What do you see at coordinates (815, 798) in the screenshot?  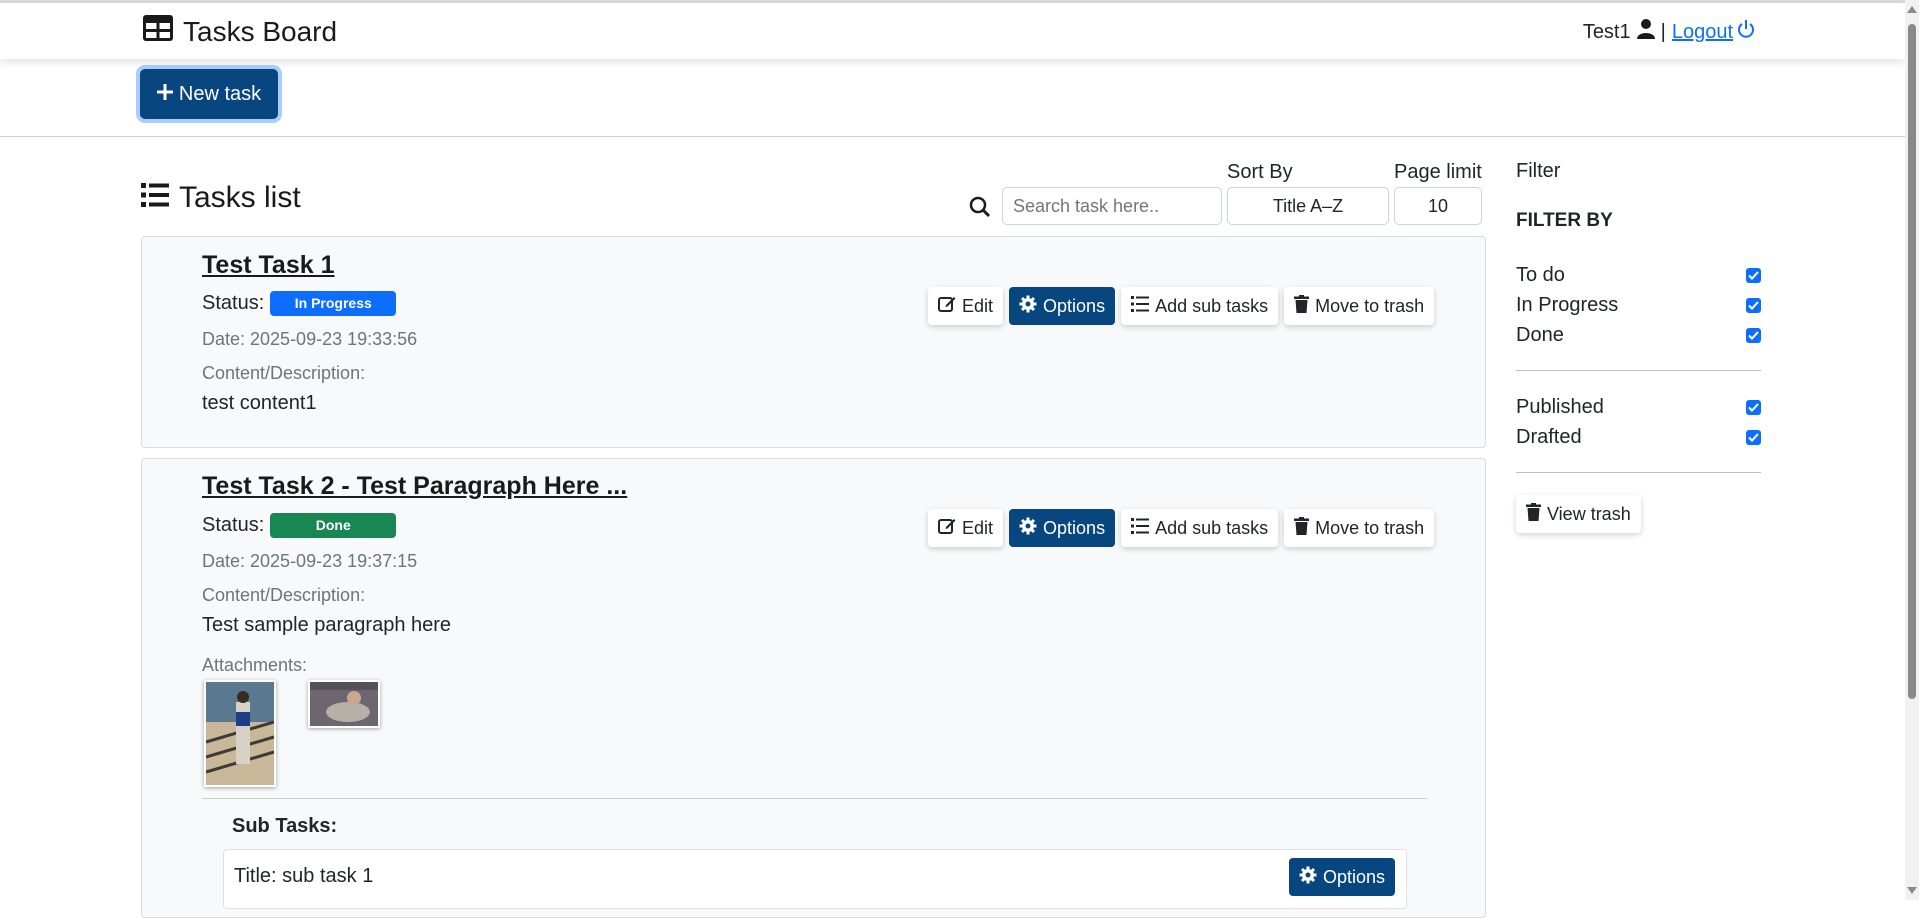 I see `divider` at bounding box center [815, 798].